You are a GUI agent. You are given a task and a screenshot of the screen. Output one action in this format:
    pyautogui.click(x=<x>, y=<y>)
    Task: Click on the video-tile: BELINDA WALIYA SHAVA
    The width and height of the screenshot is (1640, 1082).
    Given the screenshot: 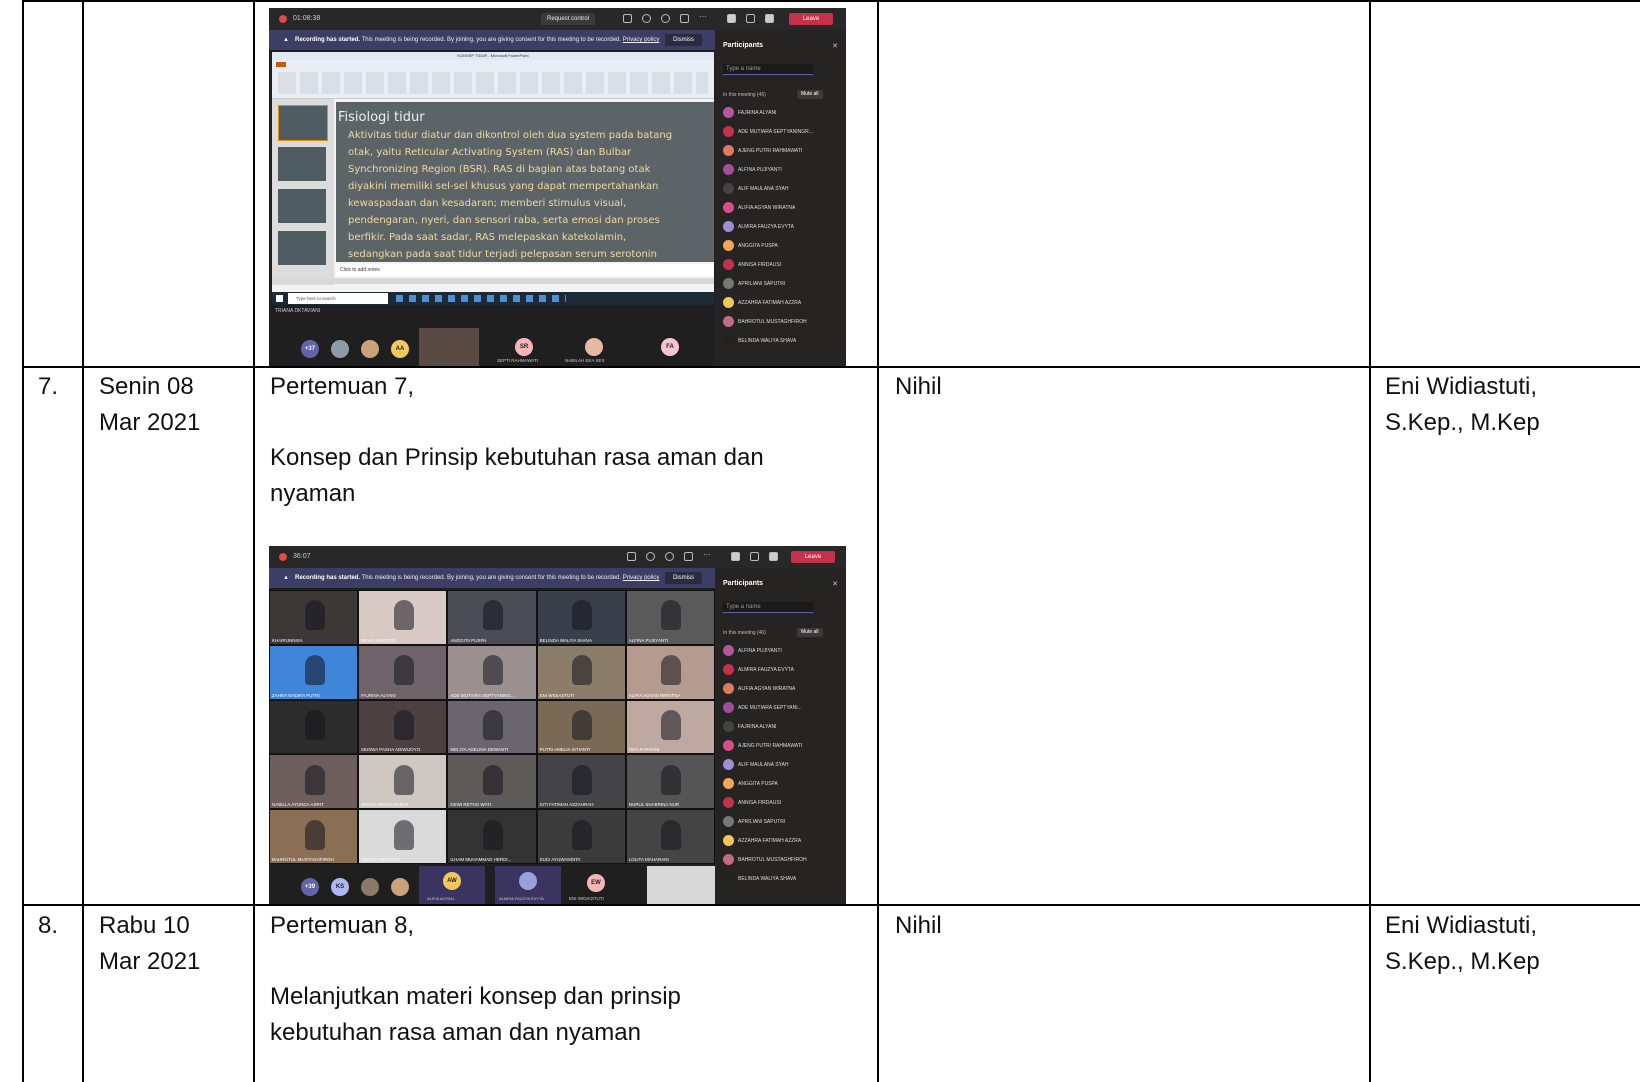 What is the action you would take?
    pyautogui.click(x=581, y=617)
    